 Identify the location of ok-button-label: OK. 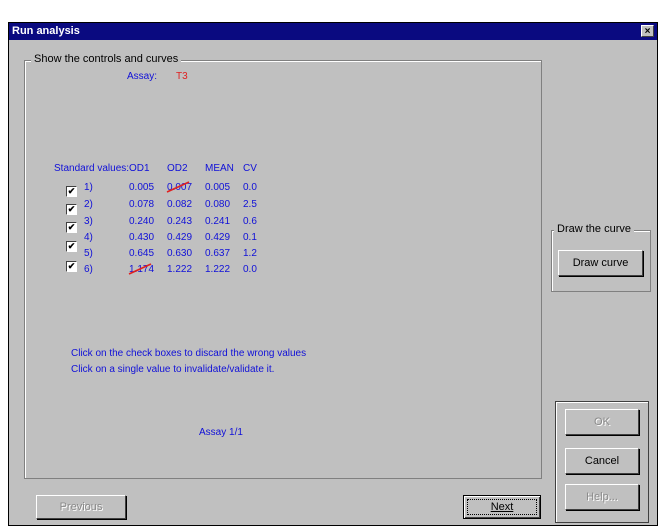
(602, 422).